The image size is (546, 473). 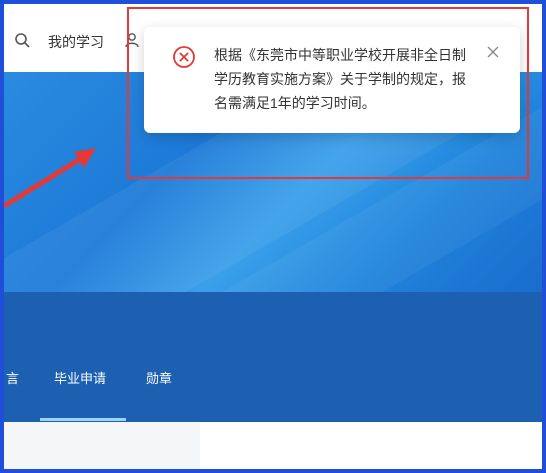 I want to click on search-icon, so click(x=22, y=40).